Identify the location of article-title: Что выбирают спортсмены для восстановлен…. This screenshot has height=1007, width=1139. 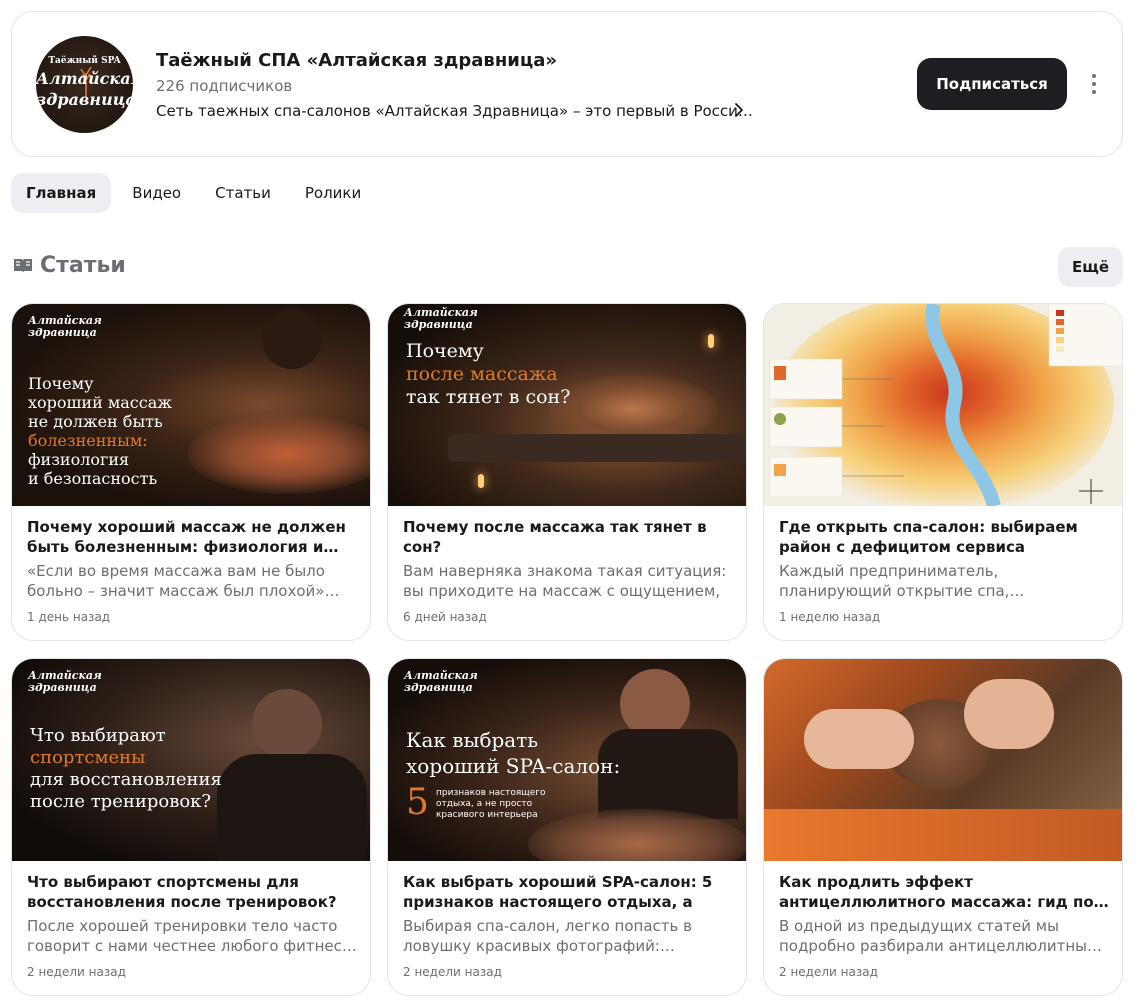
(192, 892).